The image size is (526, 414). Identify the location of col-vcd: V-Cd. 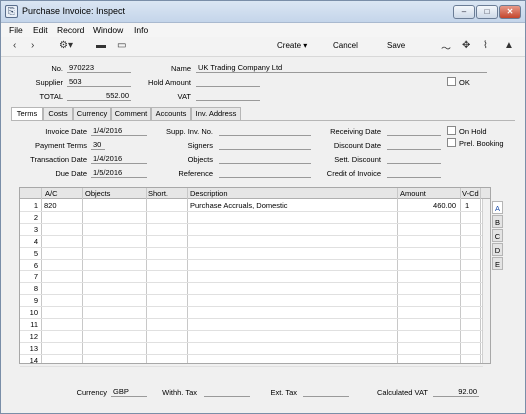
(470, 193).